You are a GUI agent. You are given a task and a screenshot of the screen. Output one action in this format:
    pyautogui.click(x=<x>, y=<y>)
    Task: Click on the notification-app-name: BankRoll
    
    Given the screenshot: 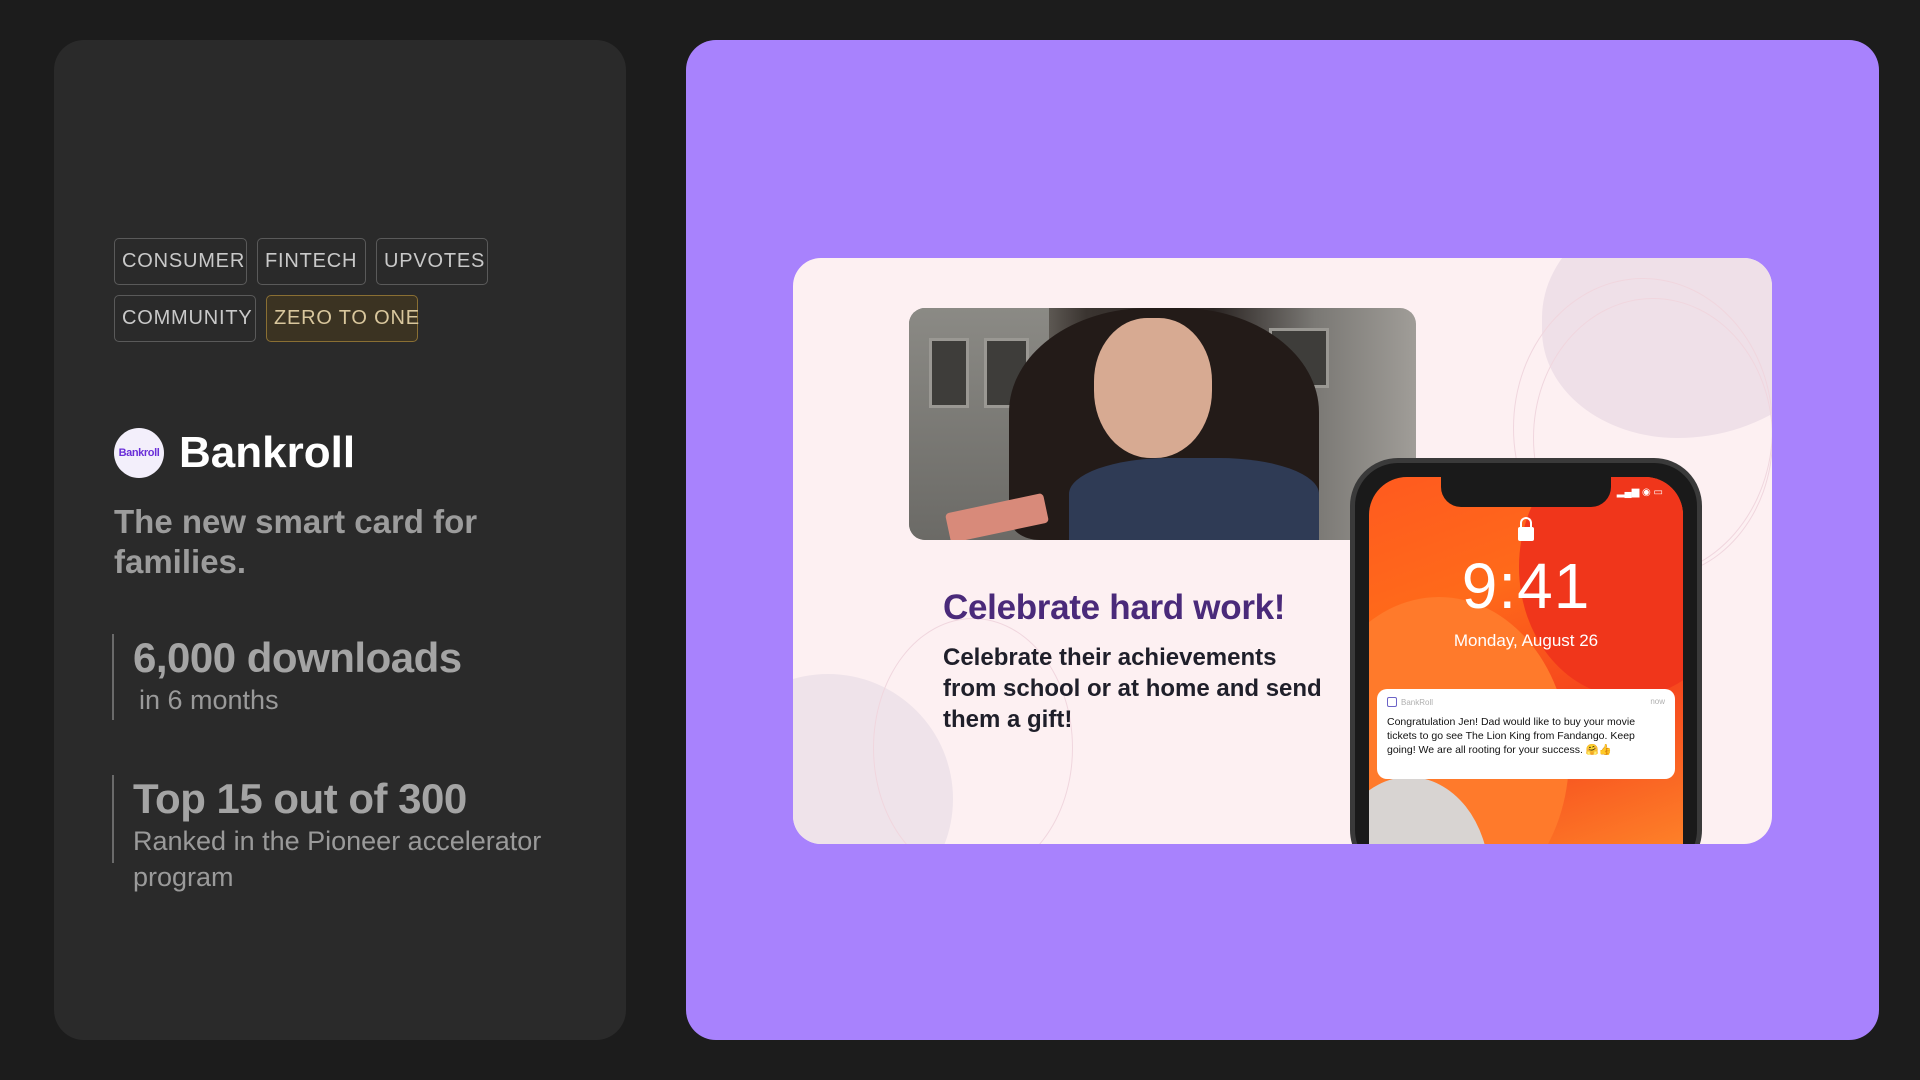 What is the action you would take?
    pyautogui.click(x=1417, y=702)
    